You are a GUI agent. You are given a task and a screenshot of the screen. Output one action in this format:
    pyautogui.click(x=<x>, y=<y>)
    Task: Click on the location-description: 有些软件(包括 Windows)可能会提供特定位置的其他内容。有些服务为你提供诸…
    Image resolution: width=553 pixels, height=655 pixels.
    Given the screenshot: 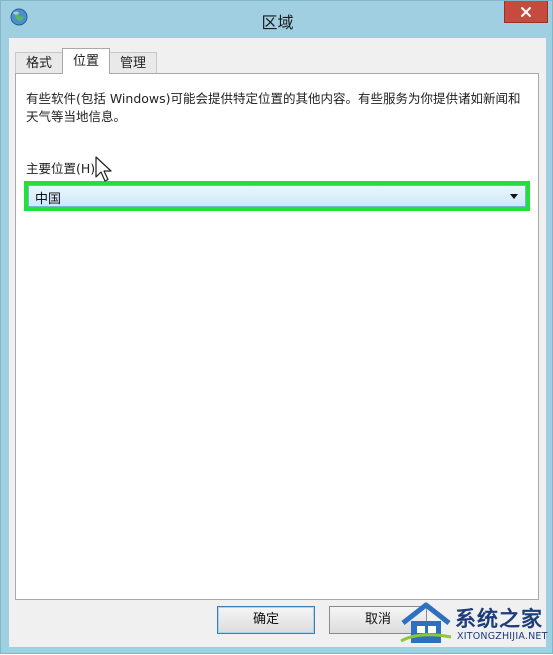 What is the action you would take?
    pyautogui.click(x=273, y=107)
    